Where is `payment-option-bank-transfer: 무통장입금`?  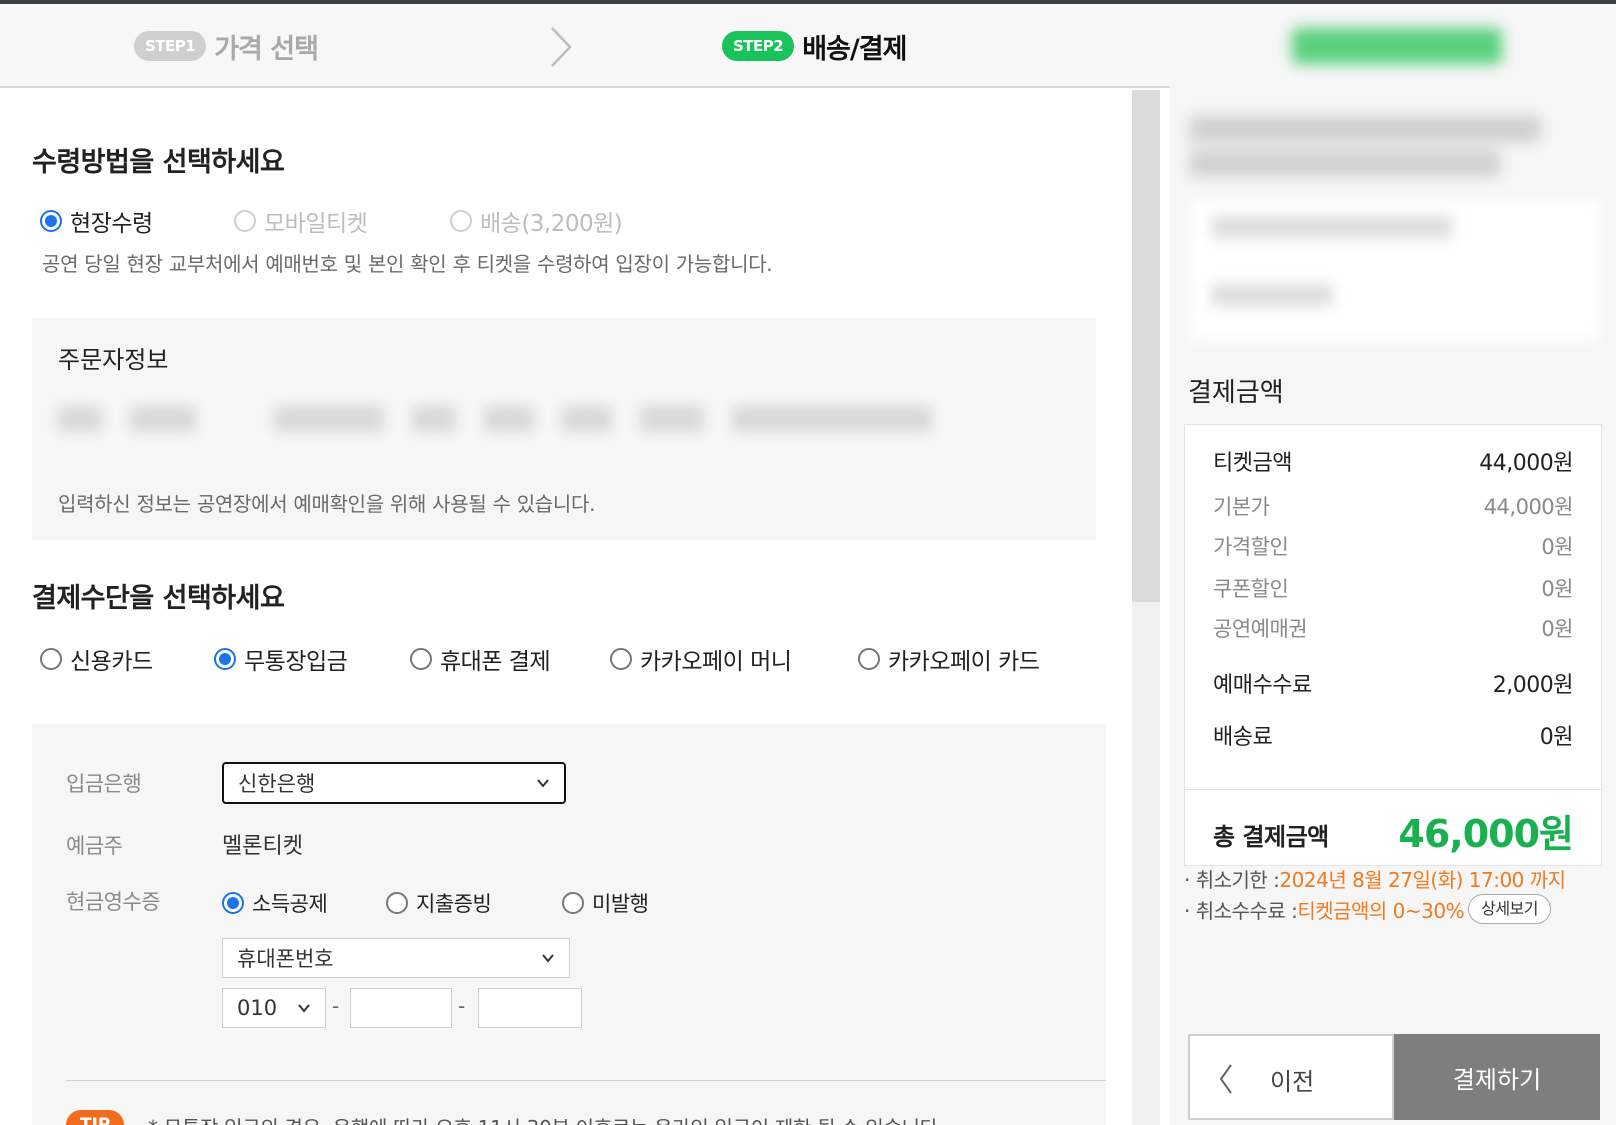
payment-option-bank-transfer: 무통장입금 is located at coordinates (312, 659).